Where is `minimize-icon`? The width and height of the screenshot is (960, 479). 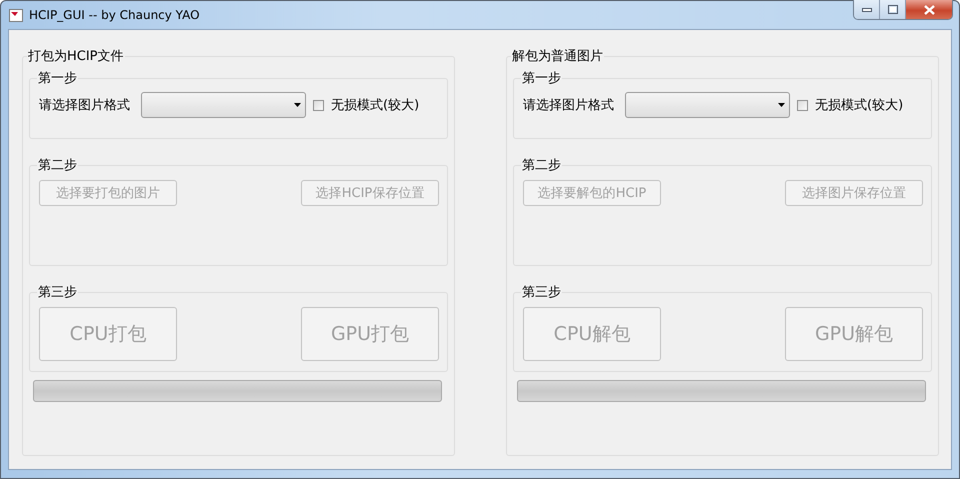 minimize-icon is located at coordinates (867, 10).